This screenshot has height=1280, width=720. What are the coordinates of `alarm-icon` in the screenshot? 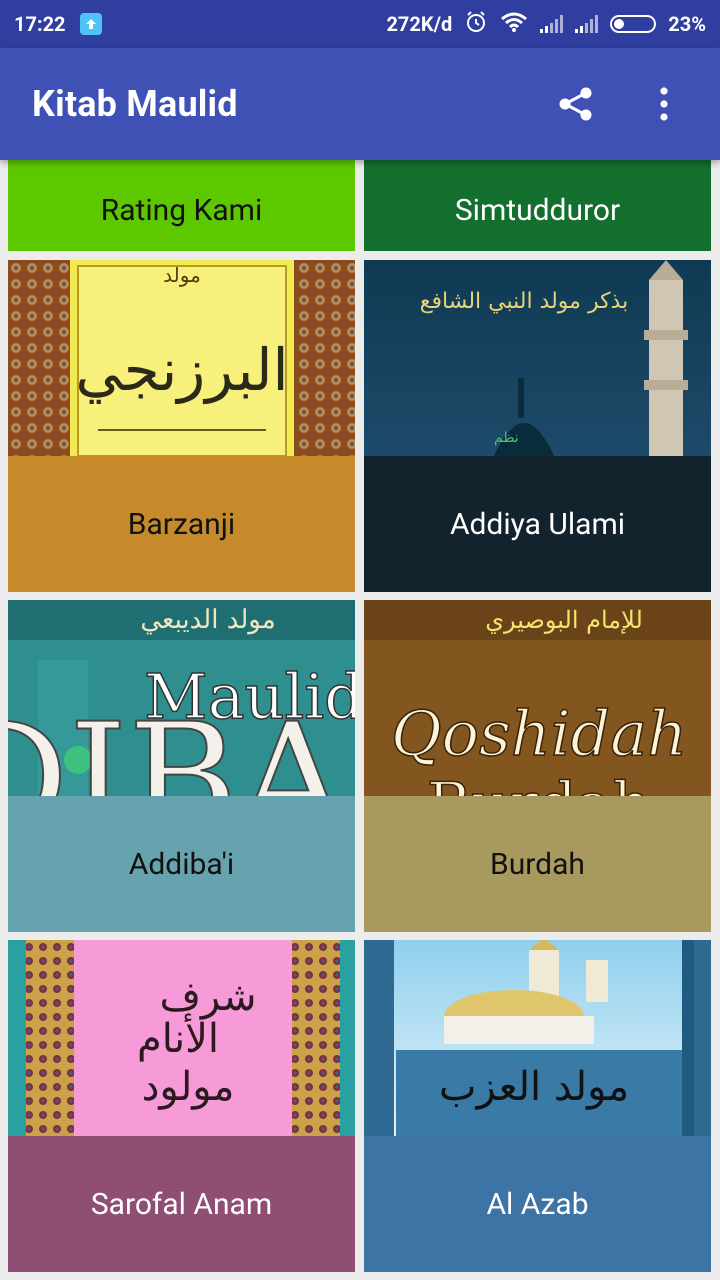 It's located at (476, 24).